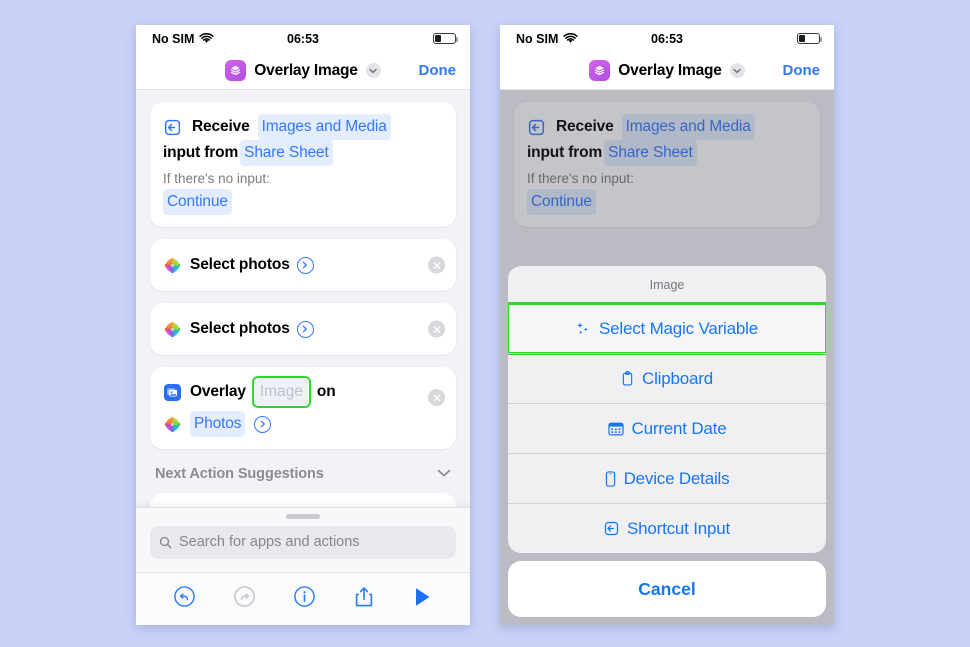 Image resolution: width=970 pixels, height=647 pixels. Describe the element at coordinates (679, 428) in the screenshot. I see `sheet-item-label: Current Date` at that location.